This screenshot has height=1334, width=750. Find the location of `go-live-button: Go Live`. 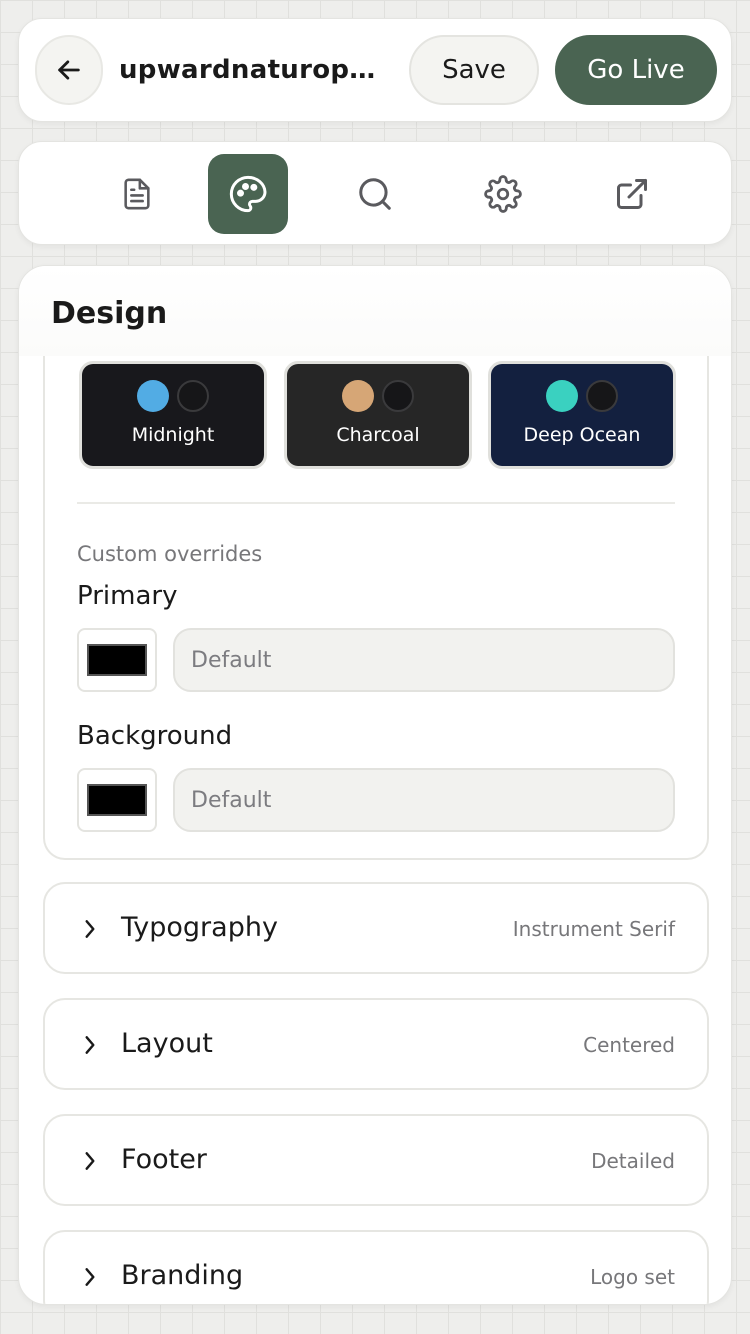

go-live-button: Go Live is located at coordinates (636, 70).